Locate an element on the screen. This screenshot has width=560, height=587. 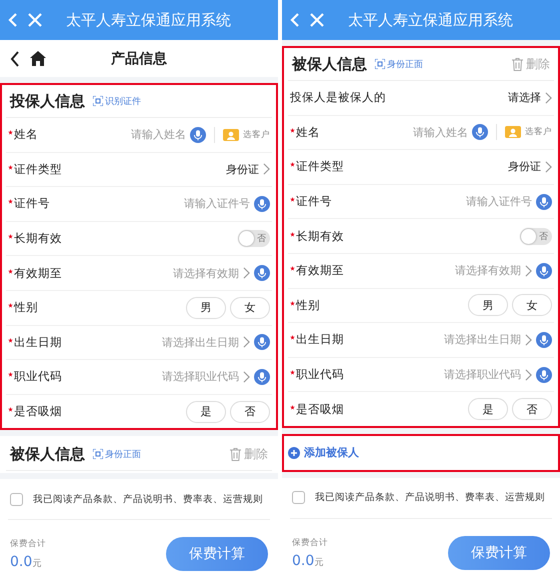
section-title: 投保人信息 is located at coordinates (47, 101).